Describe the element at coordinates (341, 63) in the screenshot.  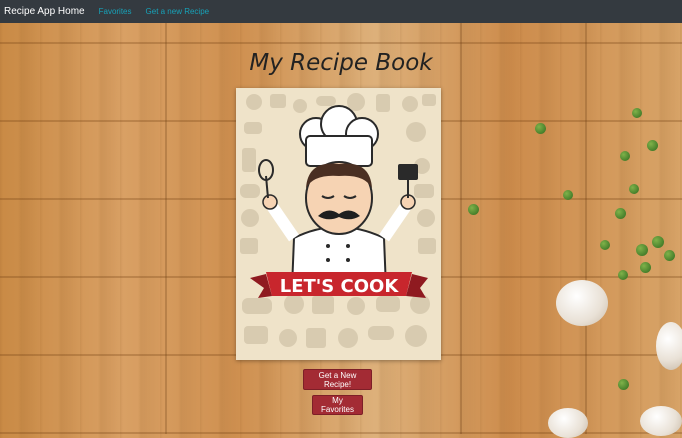
I see `page-title: My Recipe Book` at that location.